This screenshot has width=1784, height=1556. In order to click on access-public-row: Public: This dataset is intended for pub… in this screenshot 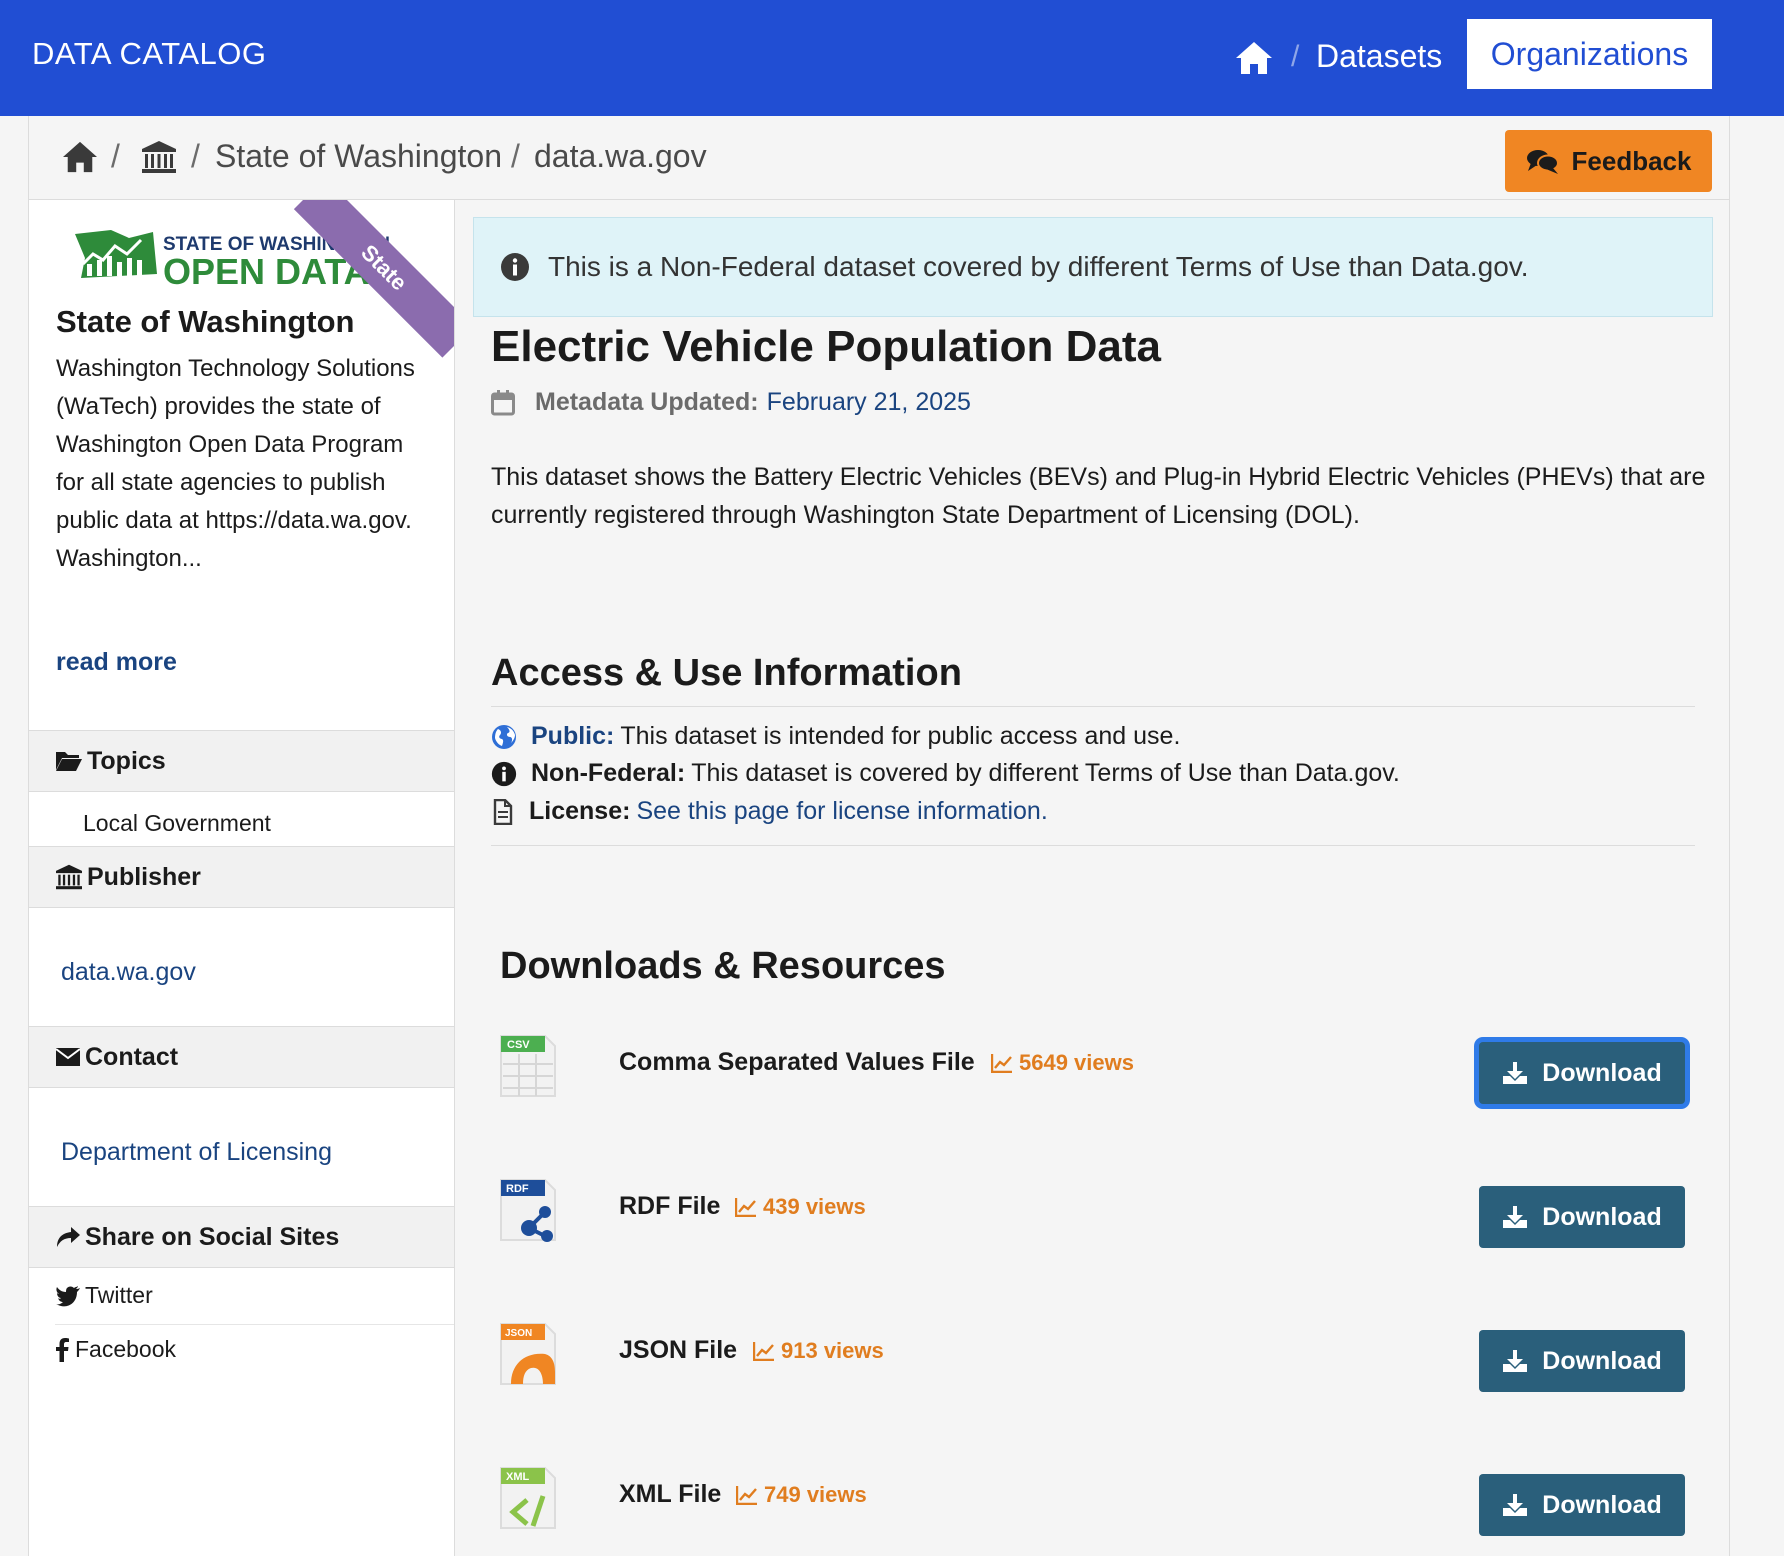, I will do `click(835, 736)`.